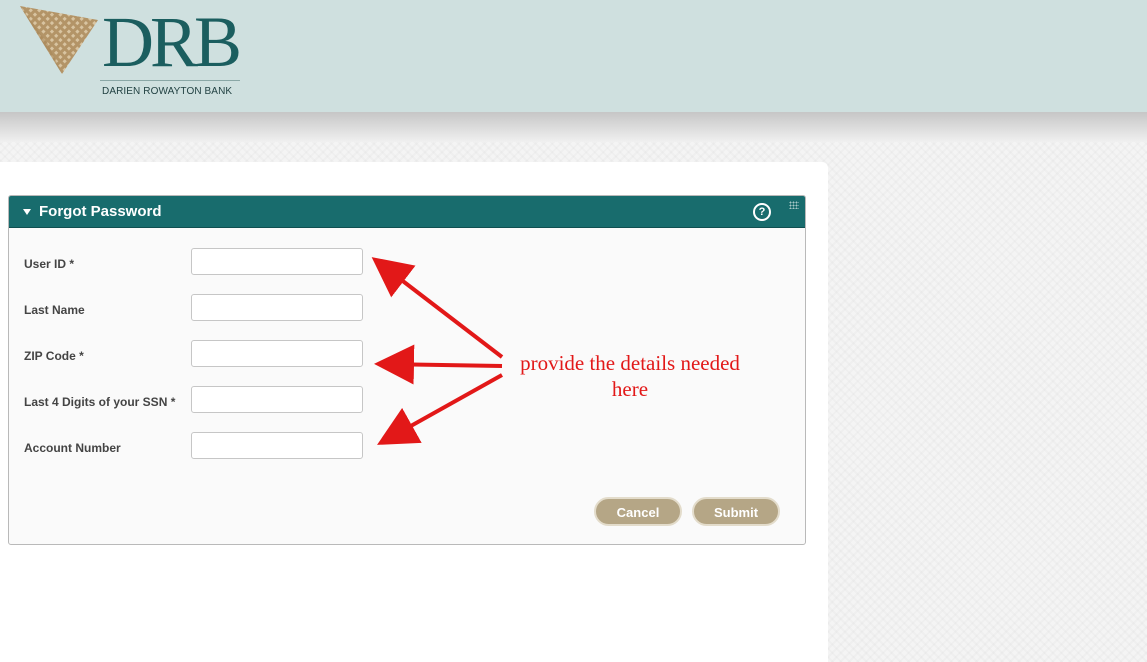 The height and width of the screenshot is (662, 1147). What do you see at coordinates (438, 364) in the screenshot?
I see `arrow-to-zip-code` at bounding box center [438, 364].